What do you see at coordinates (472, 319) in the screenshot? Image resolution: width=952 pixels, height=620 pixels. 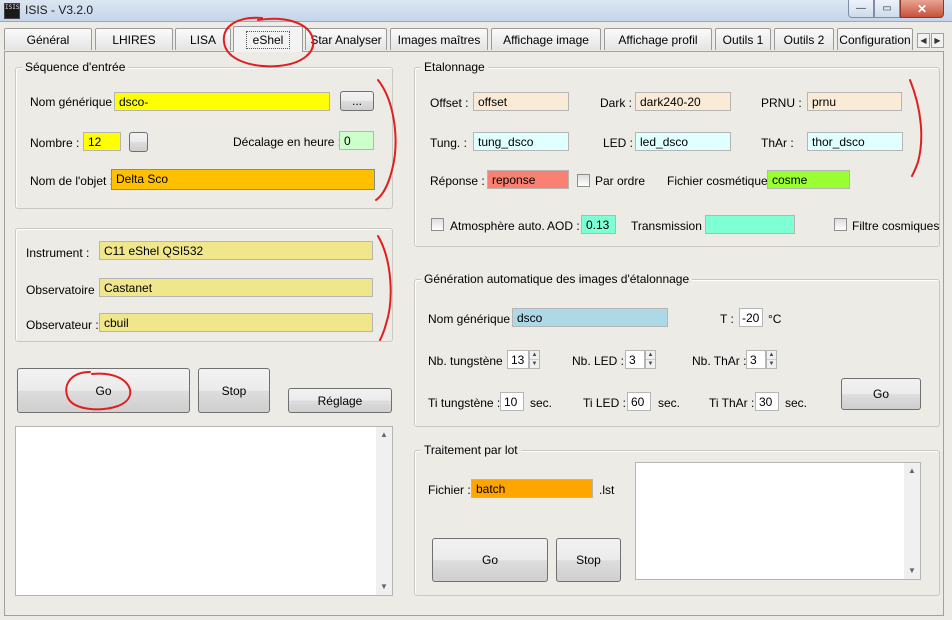 I see `auto-generic-name-label: Nom générique :` at bounding box center [472, 319].